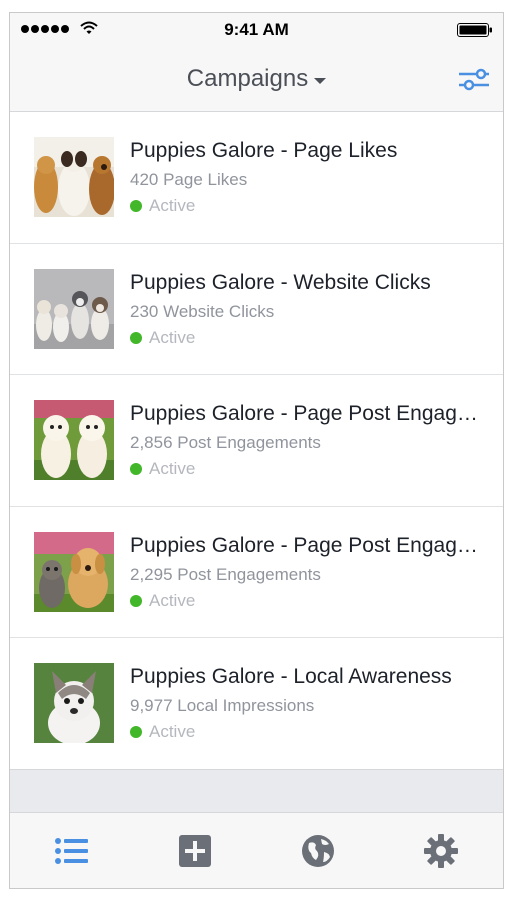 The height and width of the screenshot is (900, 521). Describe the element at coordinates (320, 81) in the screenshot. I see `chevron-down-icon` at that location.